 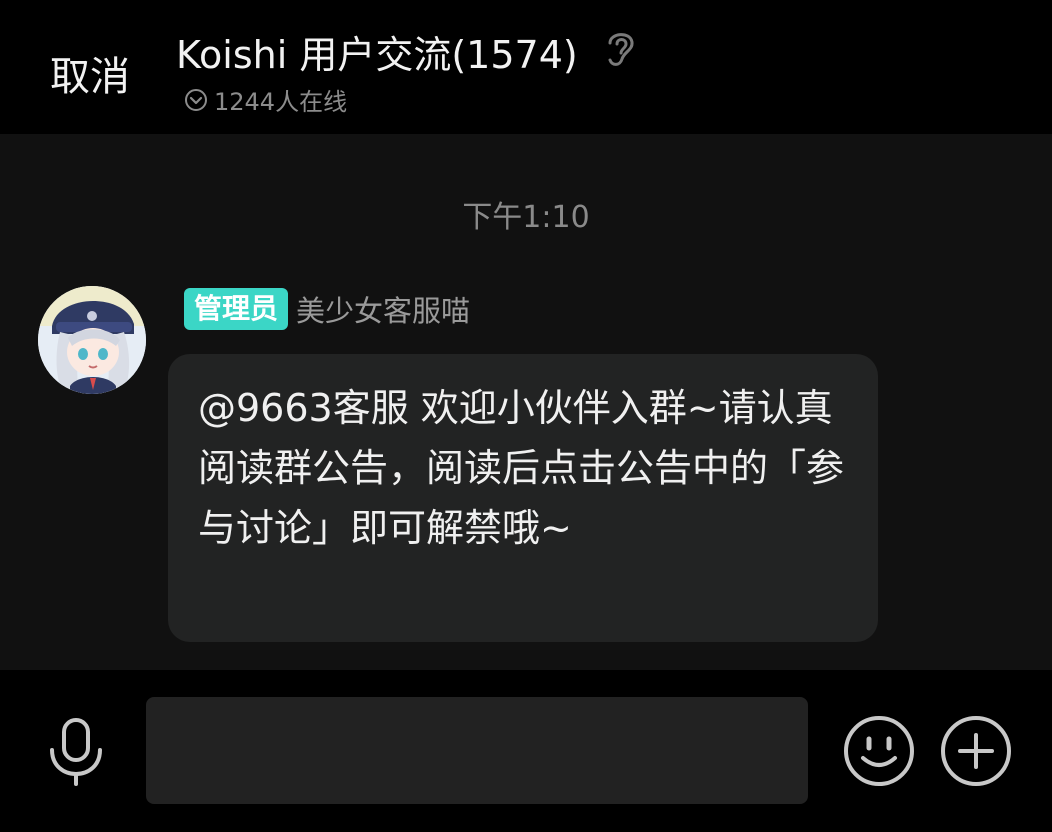 I want to click on plus-icon, so click(x=976, y=751).